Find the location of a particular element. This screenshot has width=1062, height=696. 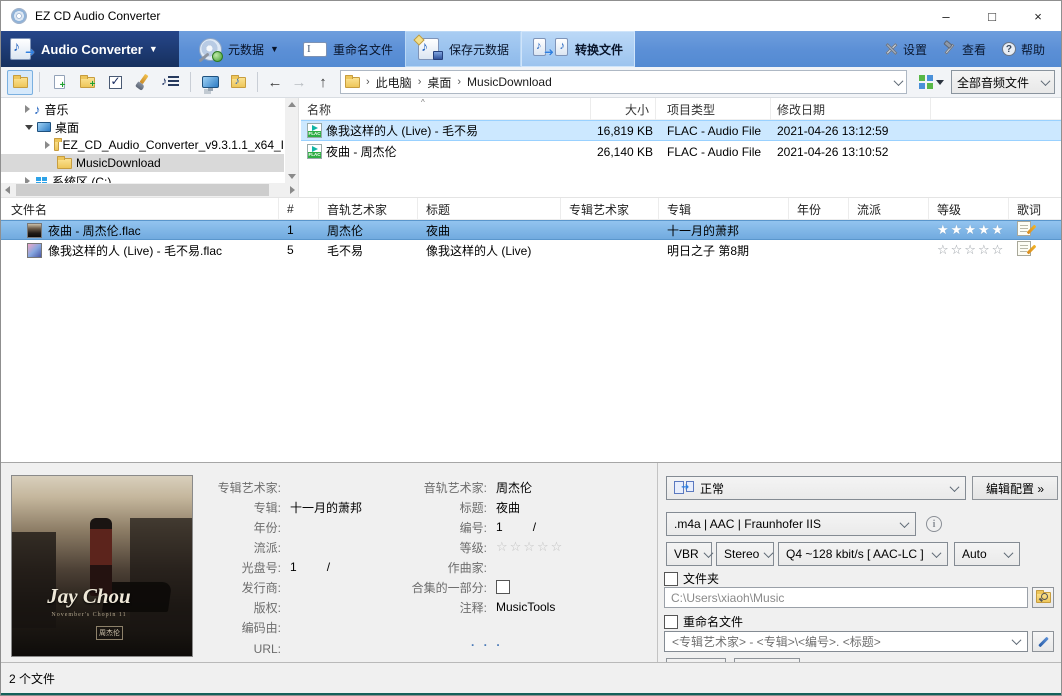

edit-profile-button: 编辑配置 » is located at coordinates (1015, 488).